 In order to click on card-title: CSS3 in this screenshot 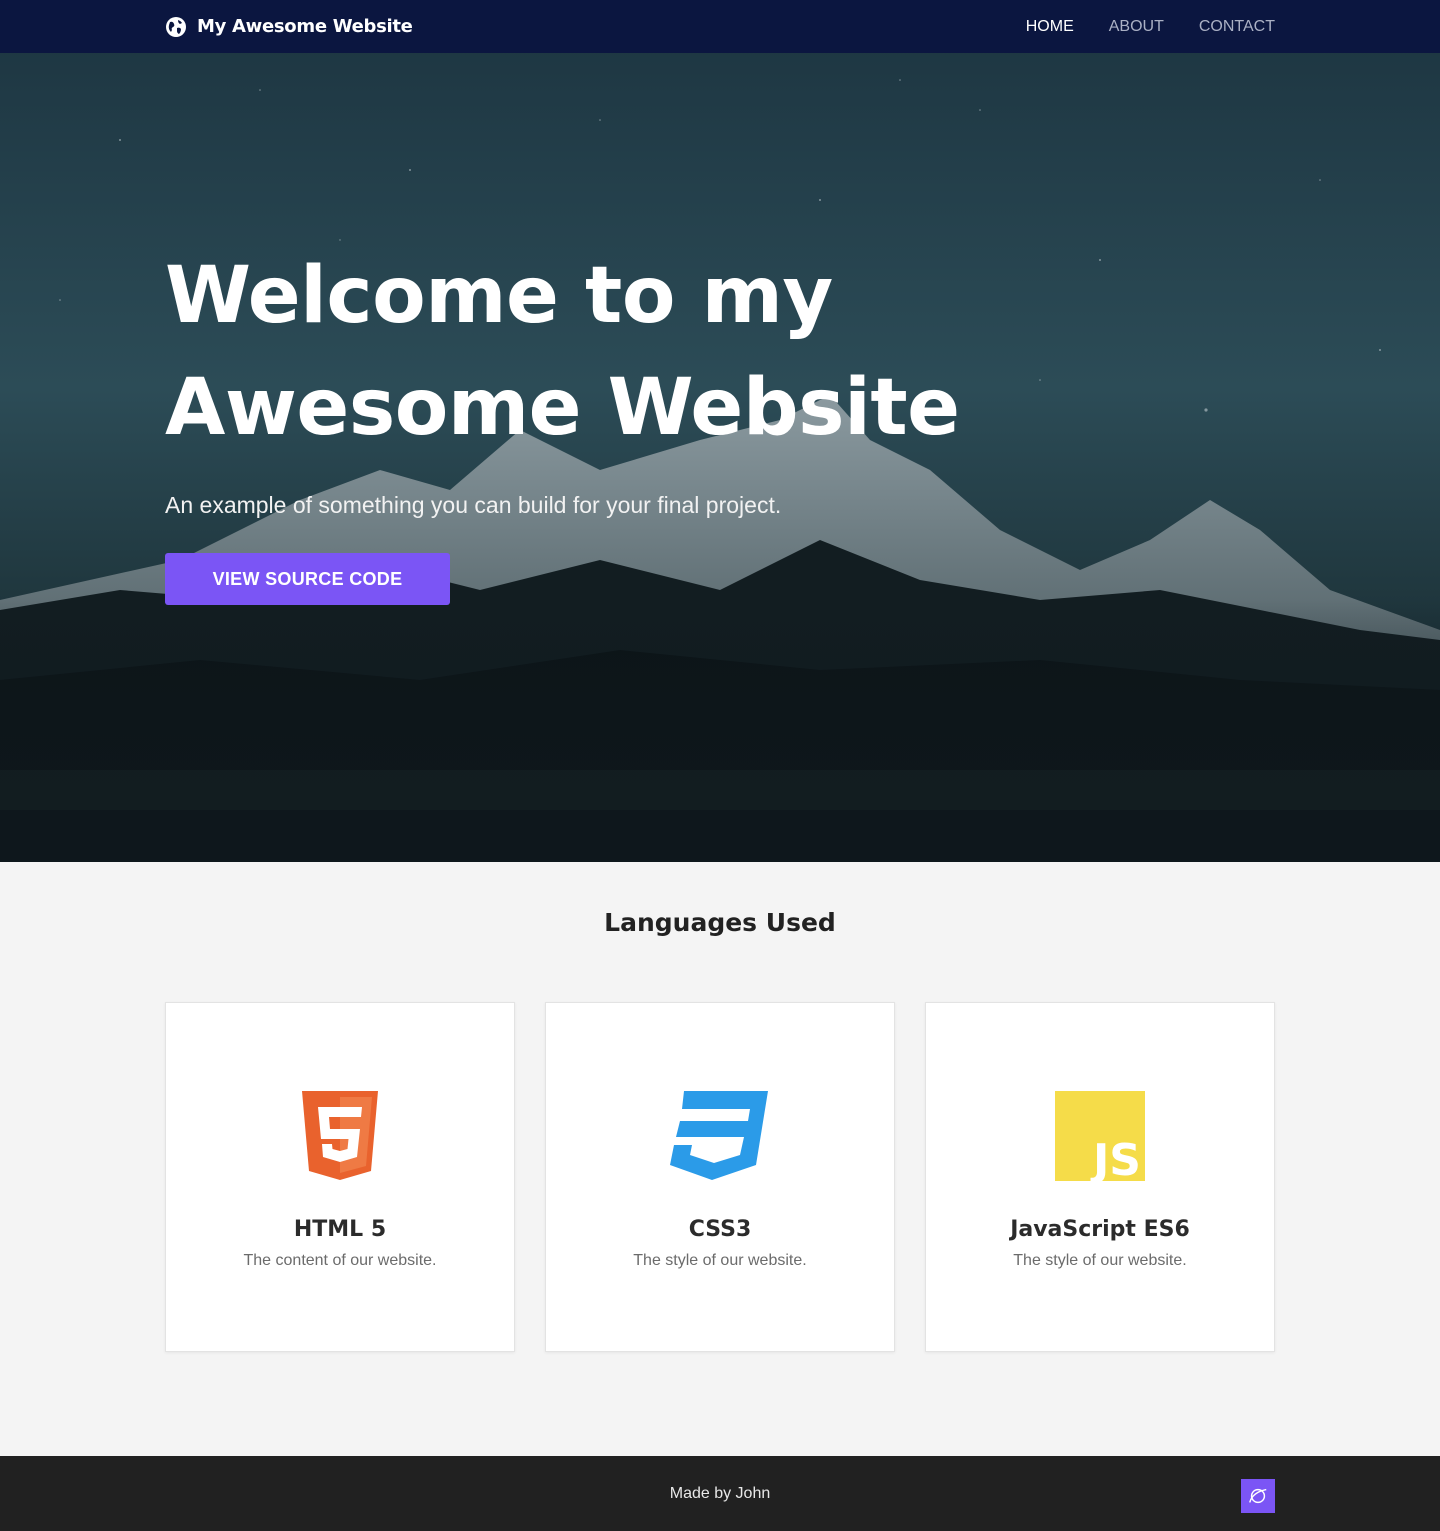, I will do `click(720, 1229)`.